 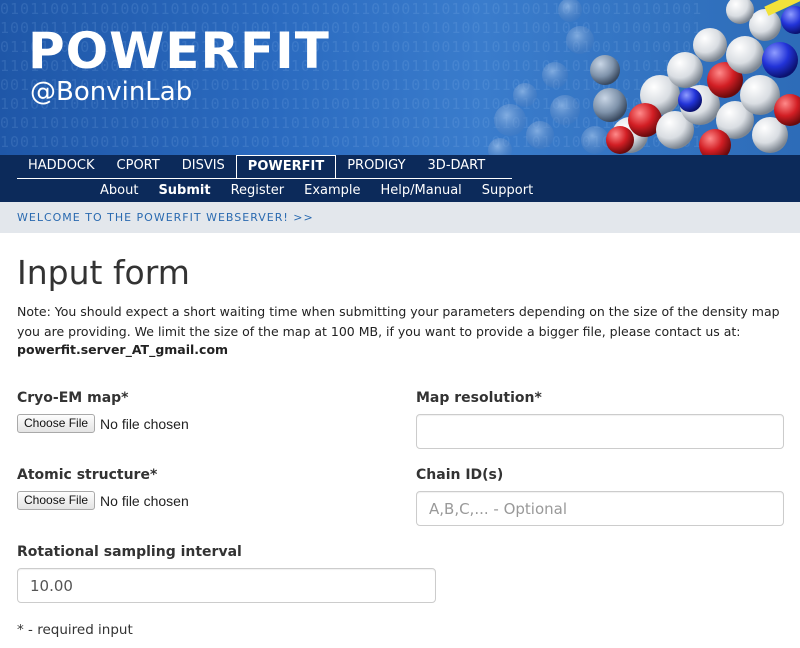 I want to click on atomic-structure-file-status: No file chosen, so click(x=144, y=500).